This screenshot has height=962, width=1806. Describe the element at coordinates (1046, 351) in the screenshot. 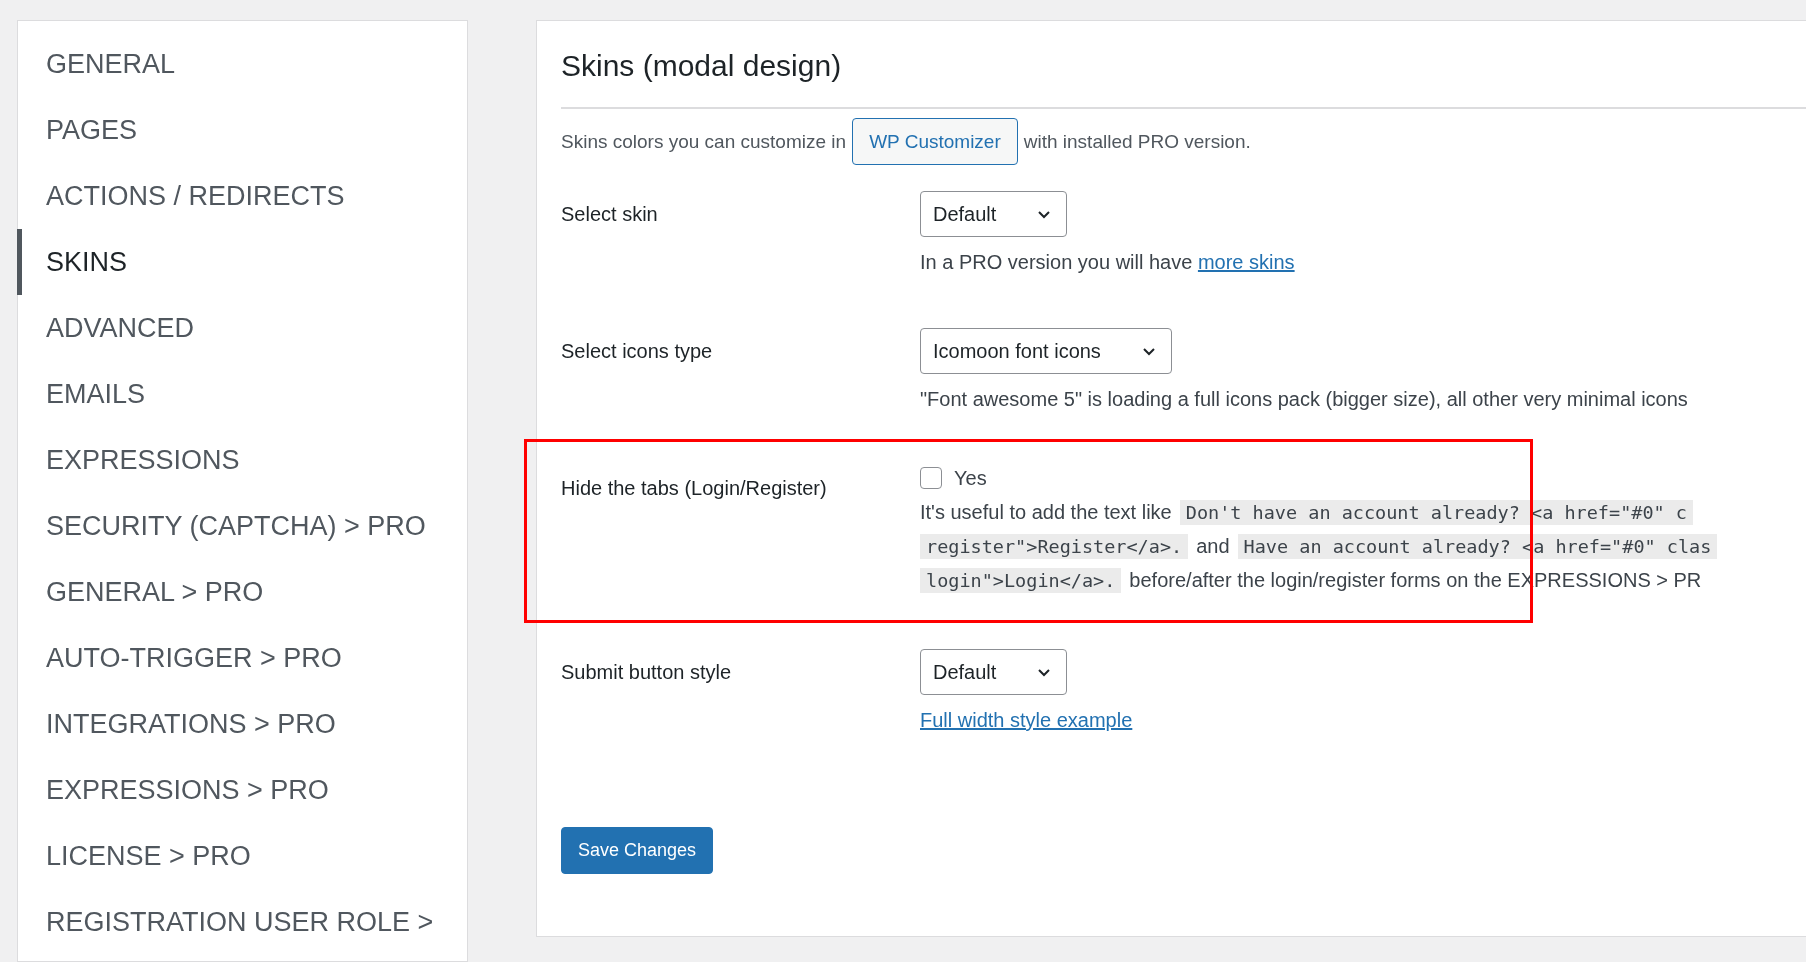

I see `dropdown: Icomoon font icons` at that location.